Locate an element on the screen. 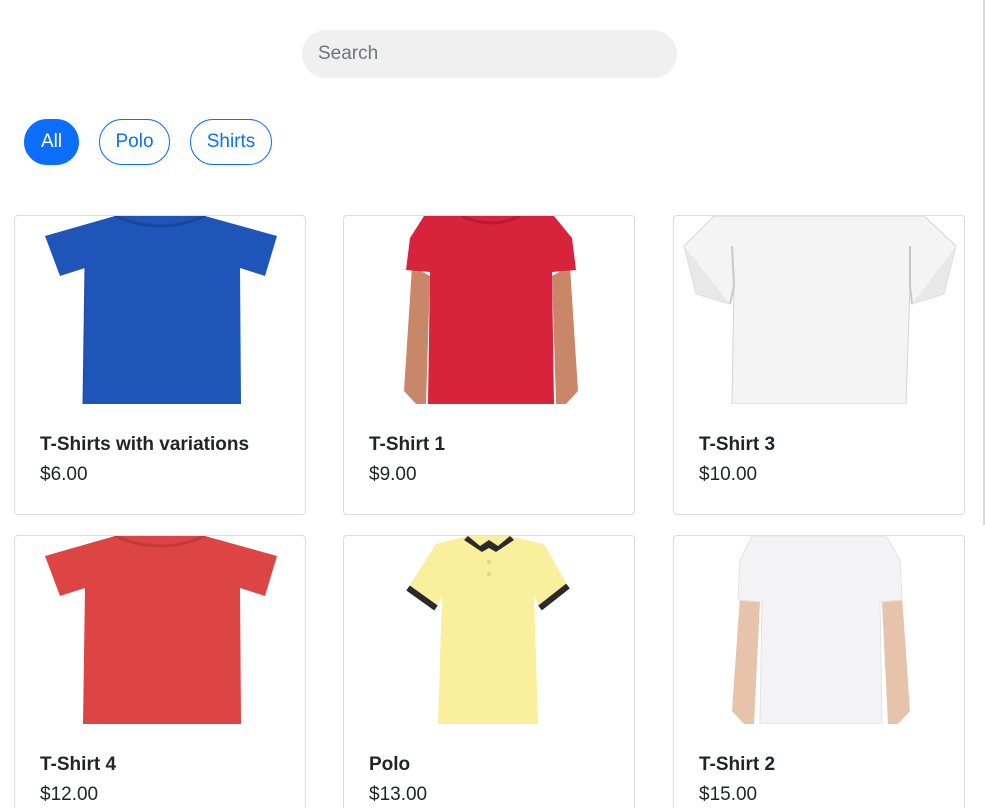 The height and width of the screenshot is (808, 985). product-card: T-Shirt 2 $15.00 is located at coordinates (819, 671).